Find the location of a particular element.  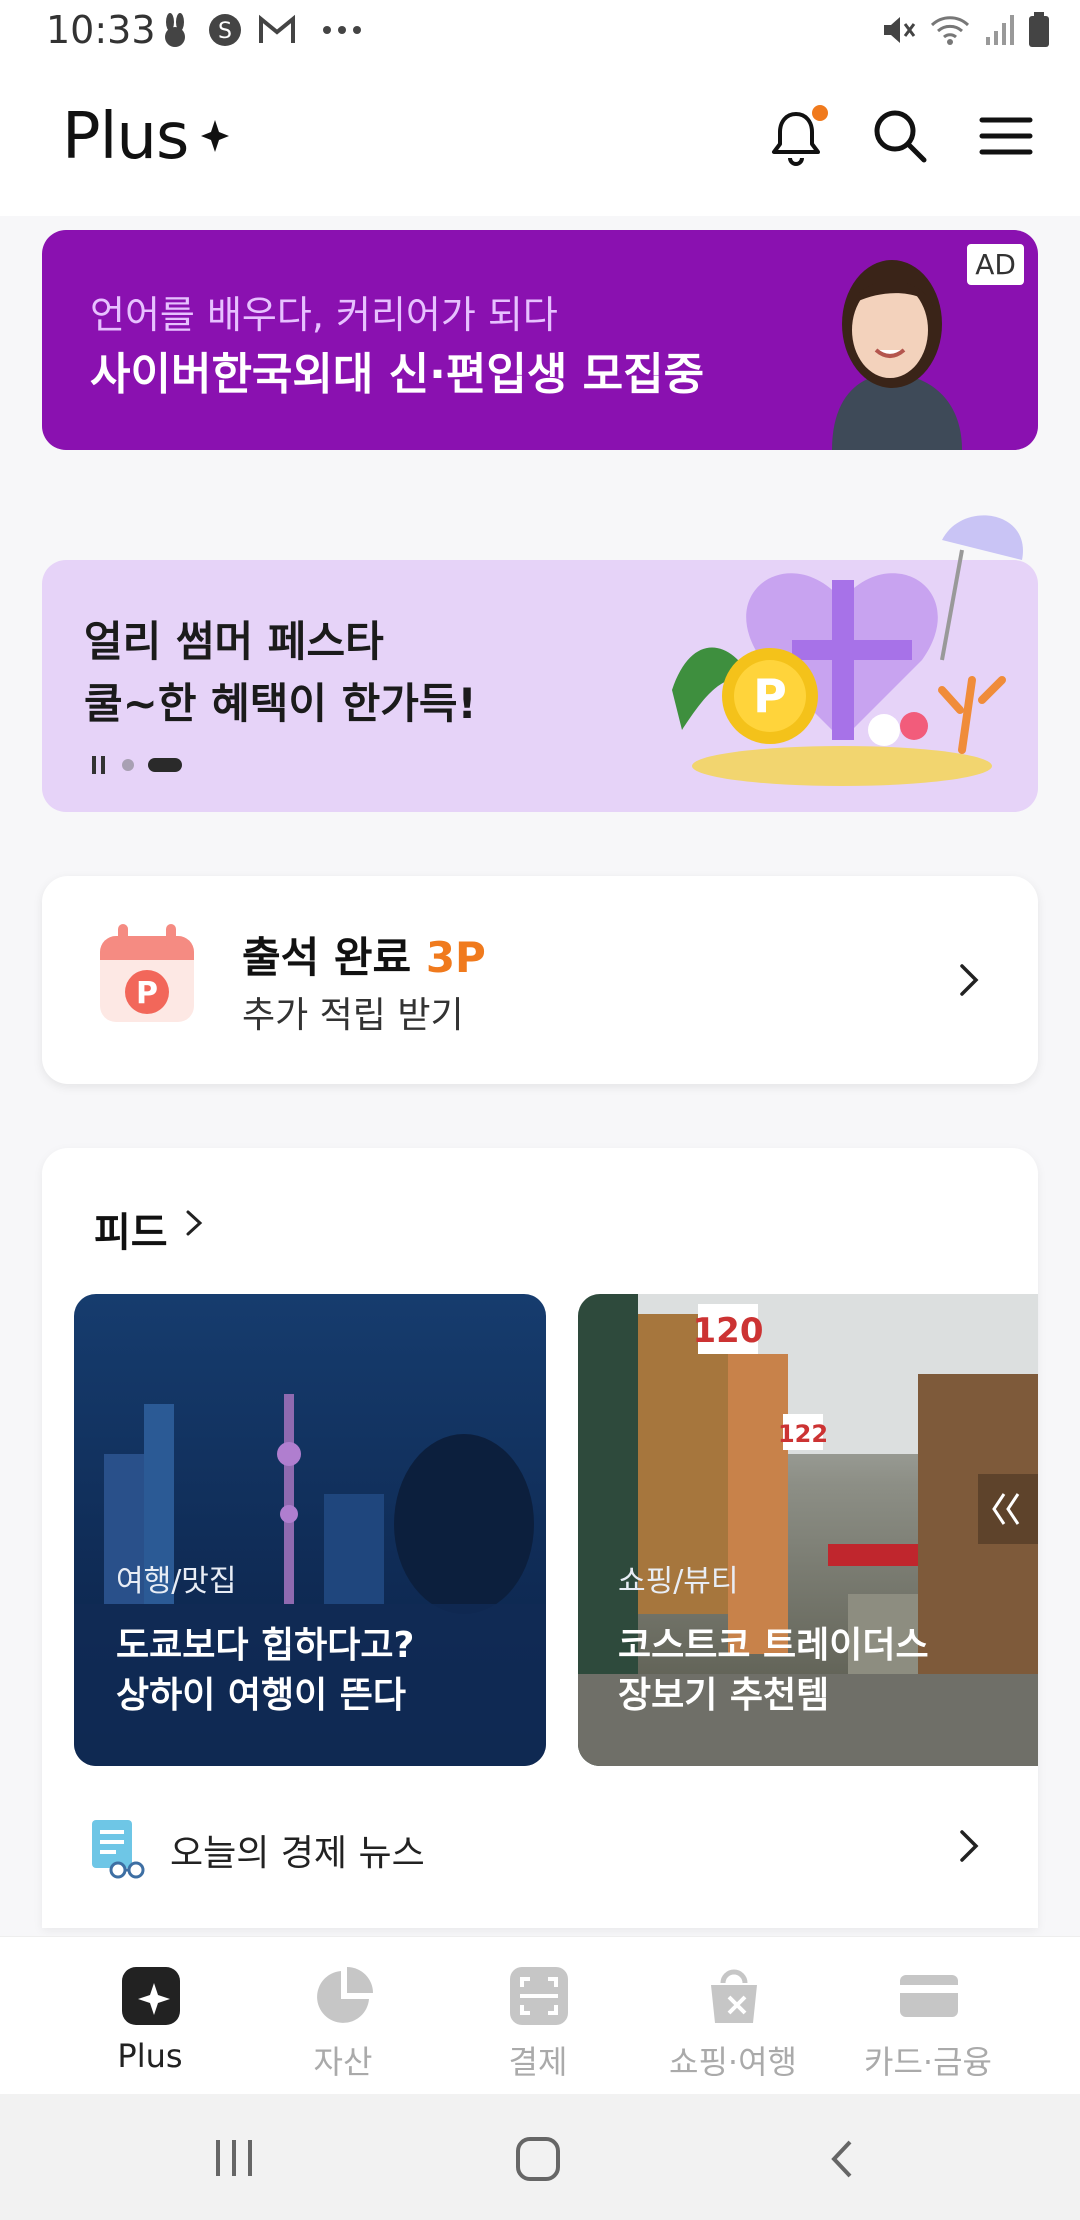

attendance-title: 출석 완료 3P is located at coordinates (364, 954).